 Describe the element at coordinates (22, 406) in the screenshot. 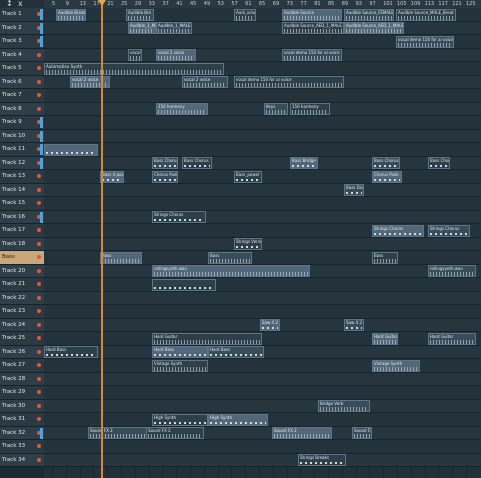

I see `track-header: Track 30` at that location.